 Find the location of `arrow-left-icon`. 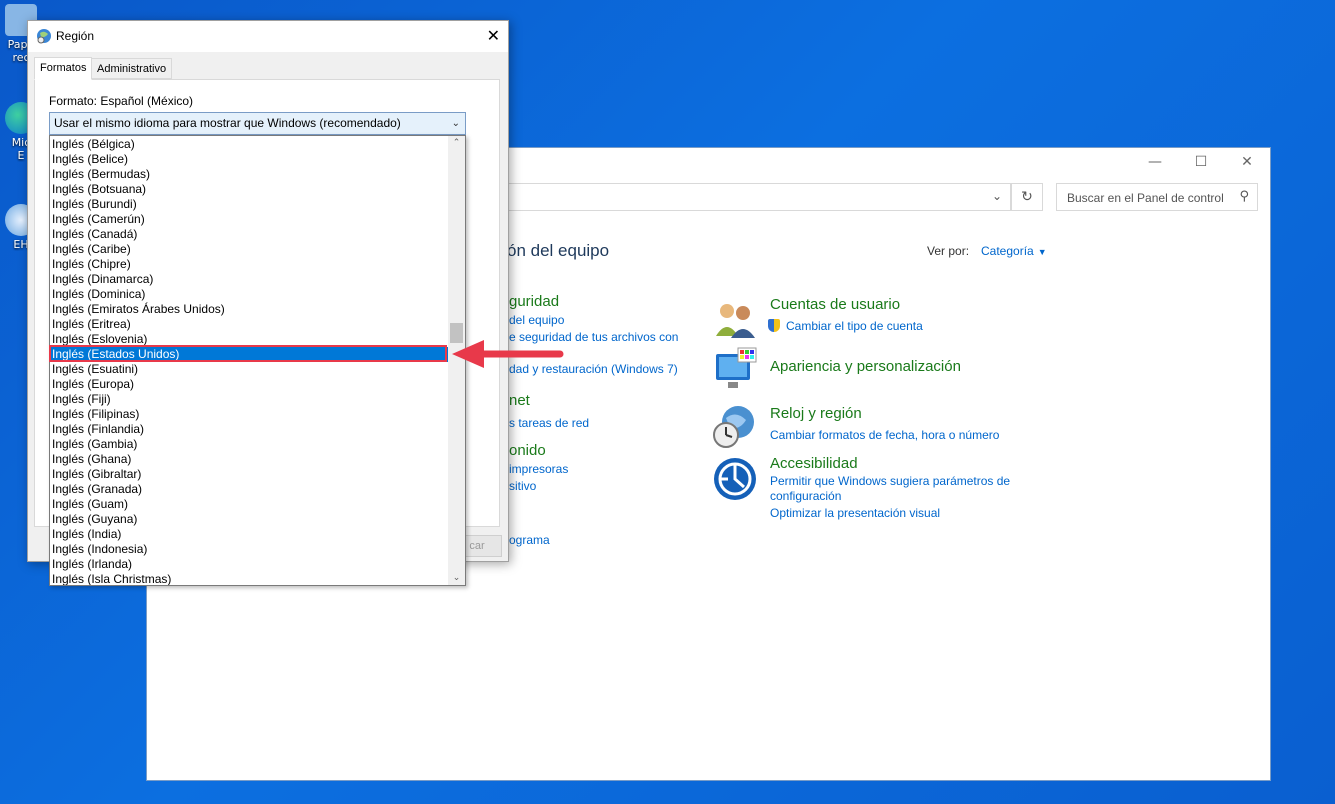

arrow-left-icon is located at coordinates (508, 354).